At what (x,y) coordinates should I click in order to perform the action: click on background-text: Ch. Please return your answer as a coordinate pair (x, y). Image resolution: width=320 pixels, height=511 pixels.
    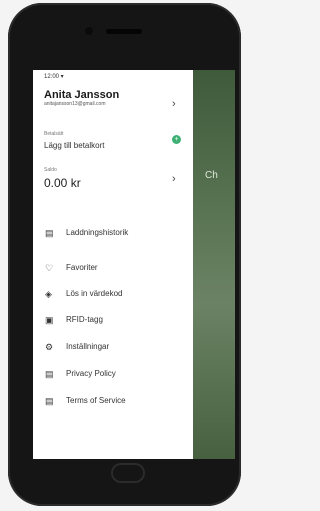
    Looking at the image, I should click on (211, 175).